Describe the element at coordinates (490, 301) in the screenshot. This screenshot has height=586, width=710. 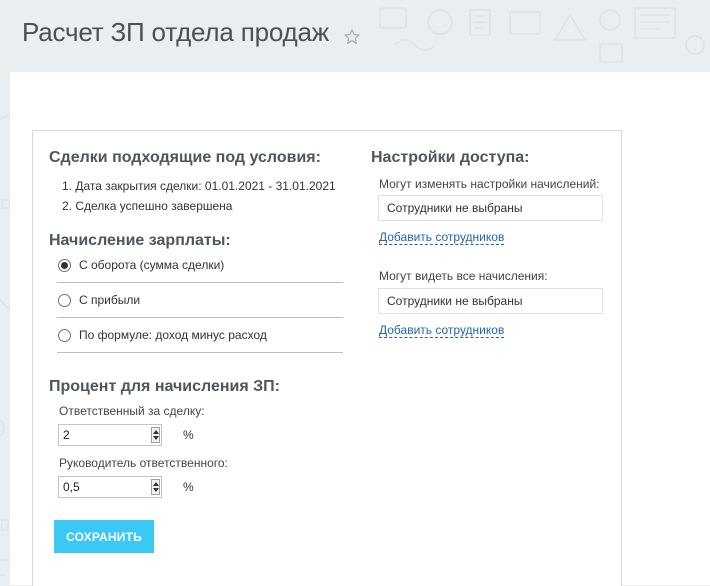
I see `view-access-selector: Сотрудники не выбраны` at that location.